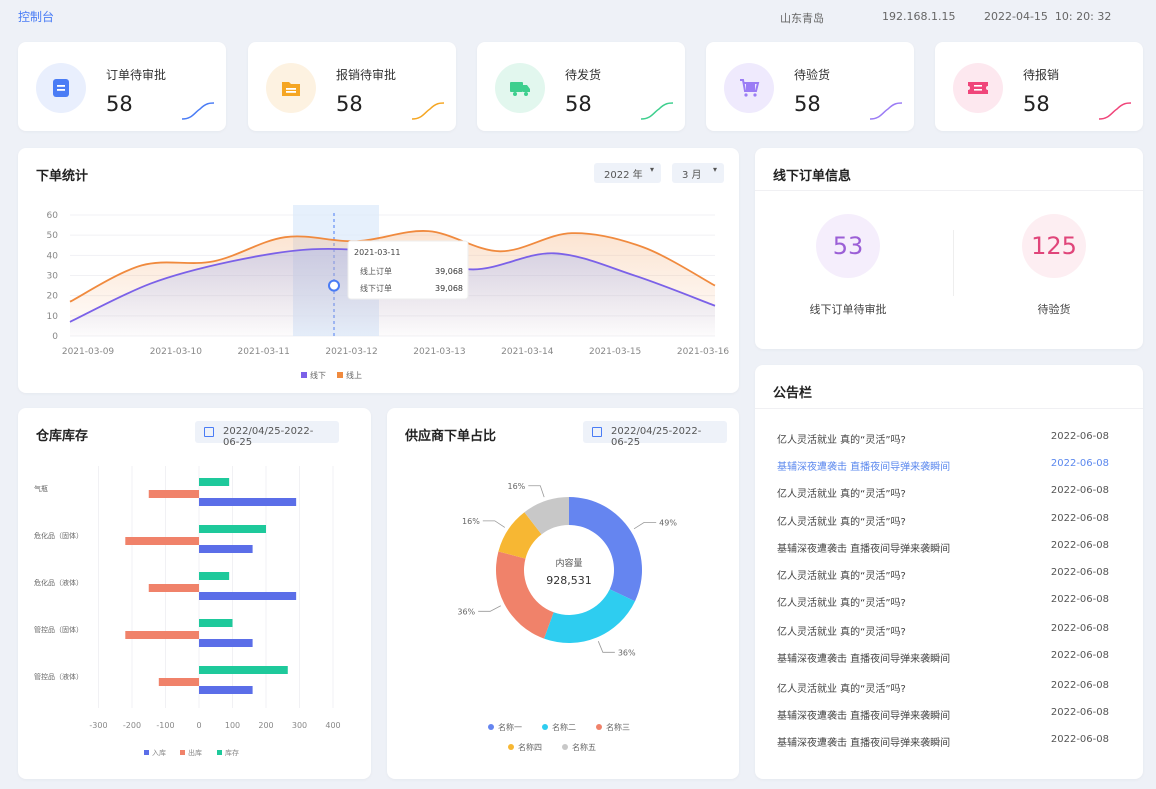  What do you see at coordinates (36, 16) in the screenshot?
I see `breadcrumb: 控制台` at bounding box center [36, 16].